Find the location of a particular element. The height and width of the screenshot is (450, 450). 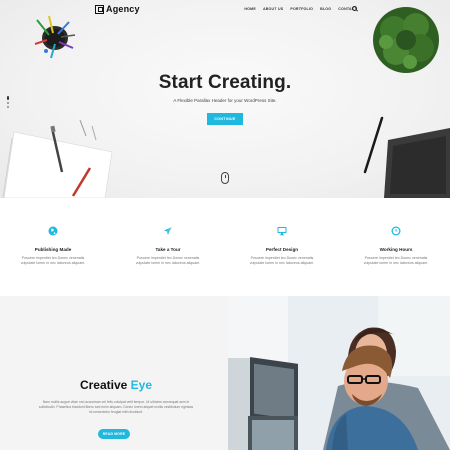

nav-item-portfolio: PORTFOLIO is located at coordinates (301, 9).